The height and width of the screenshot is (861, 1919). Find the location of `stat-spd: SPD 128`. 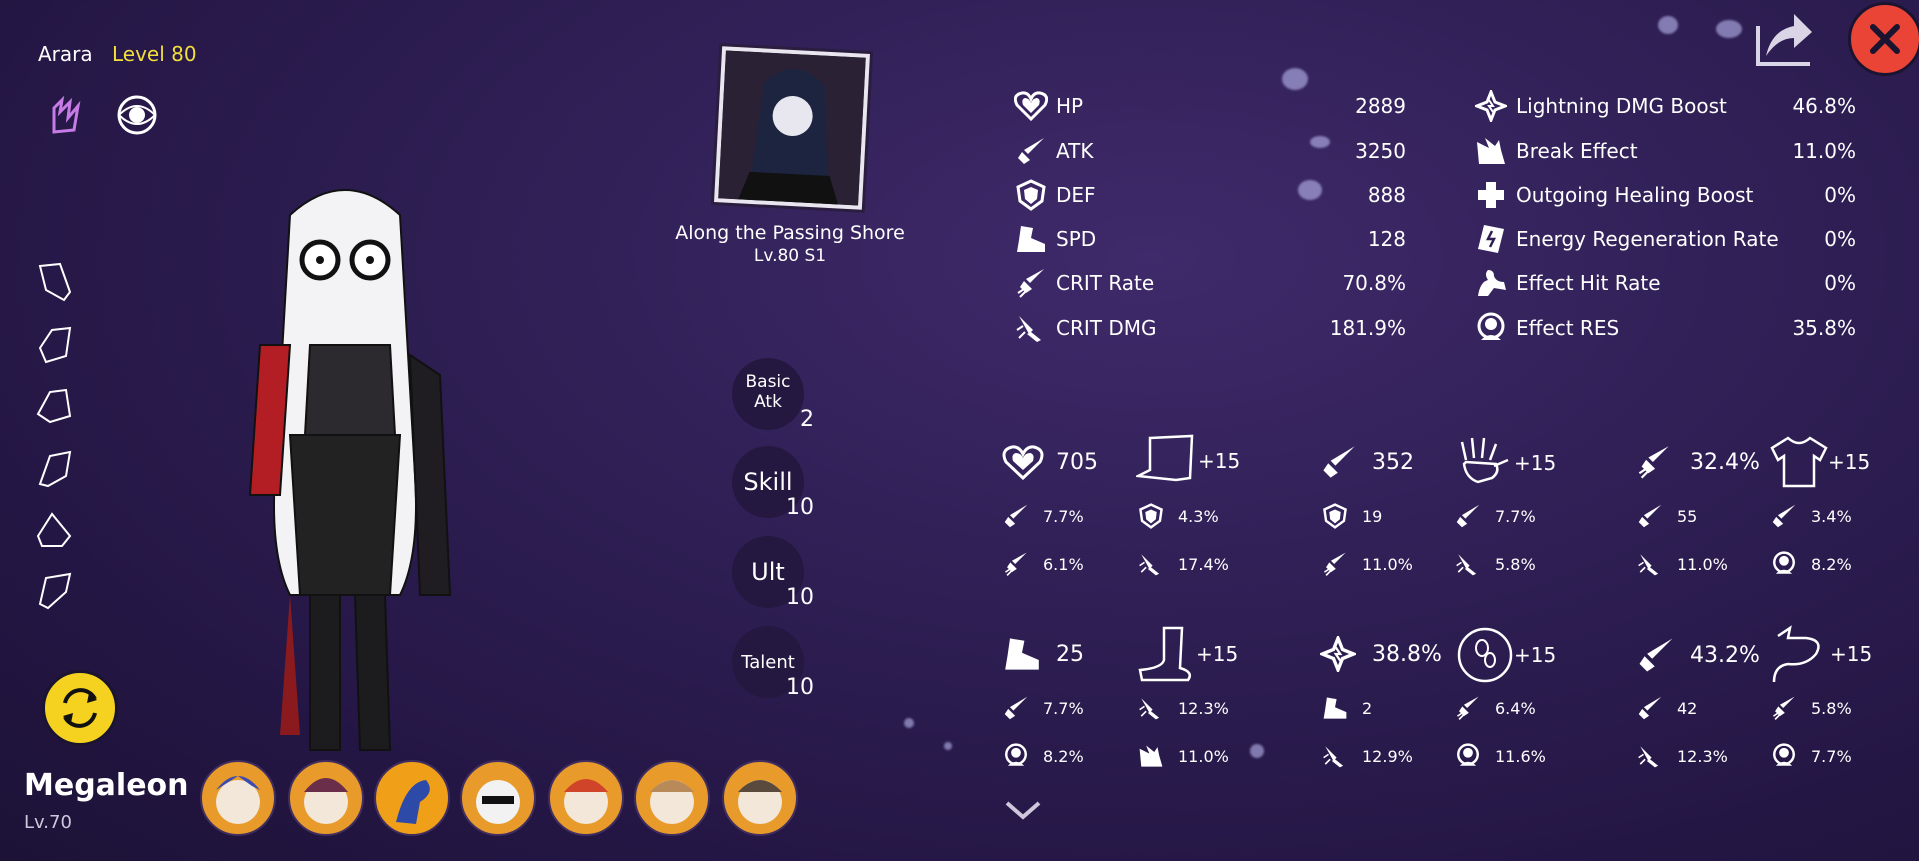

stat-spd: SPD 128 is located at coordinates (1209, 239).